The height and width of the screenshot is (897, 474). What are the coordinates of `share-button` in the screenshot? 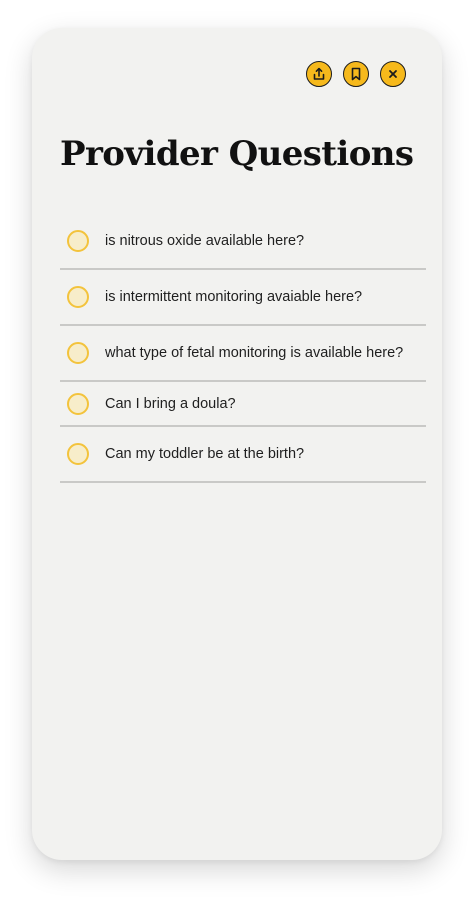 It's located at (319, 74).